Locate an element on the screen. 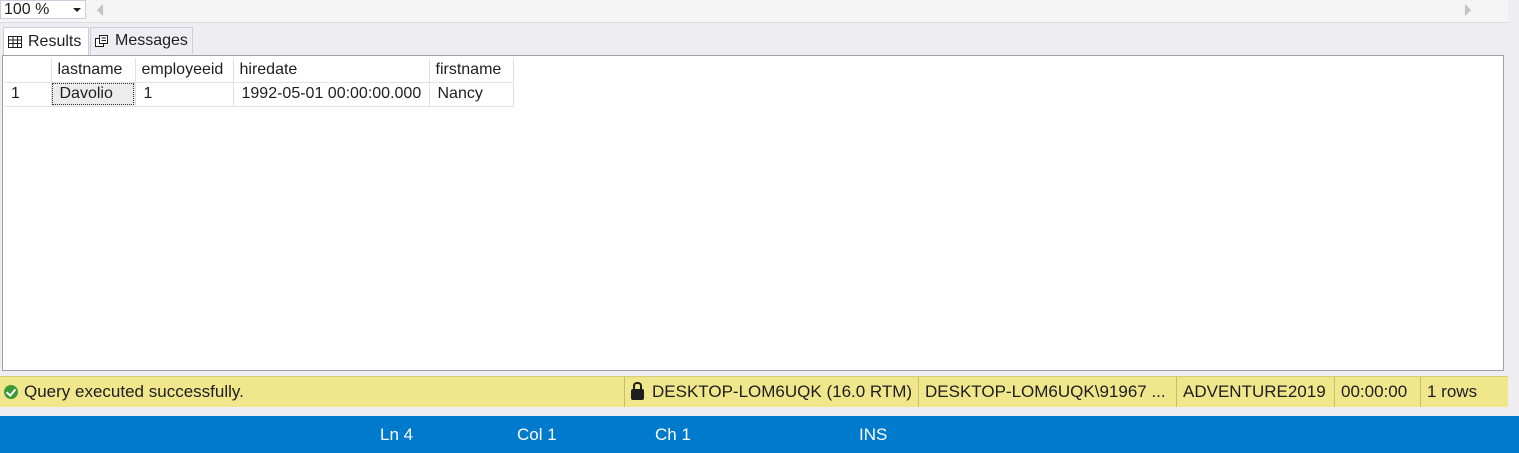 This screenshot has height=453, width=1519. status-elapsed: 00:00:00 is located at coordinates (1377, 392).